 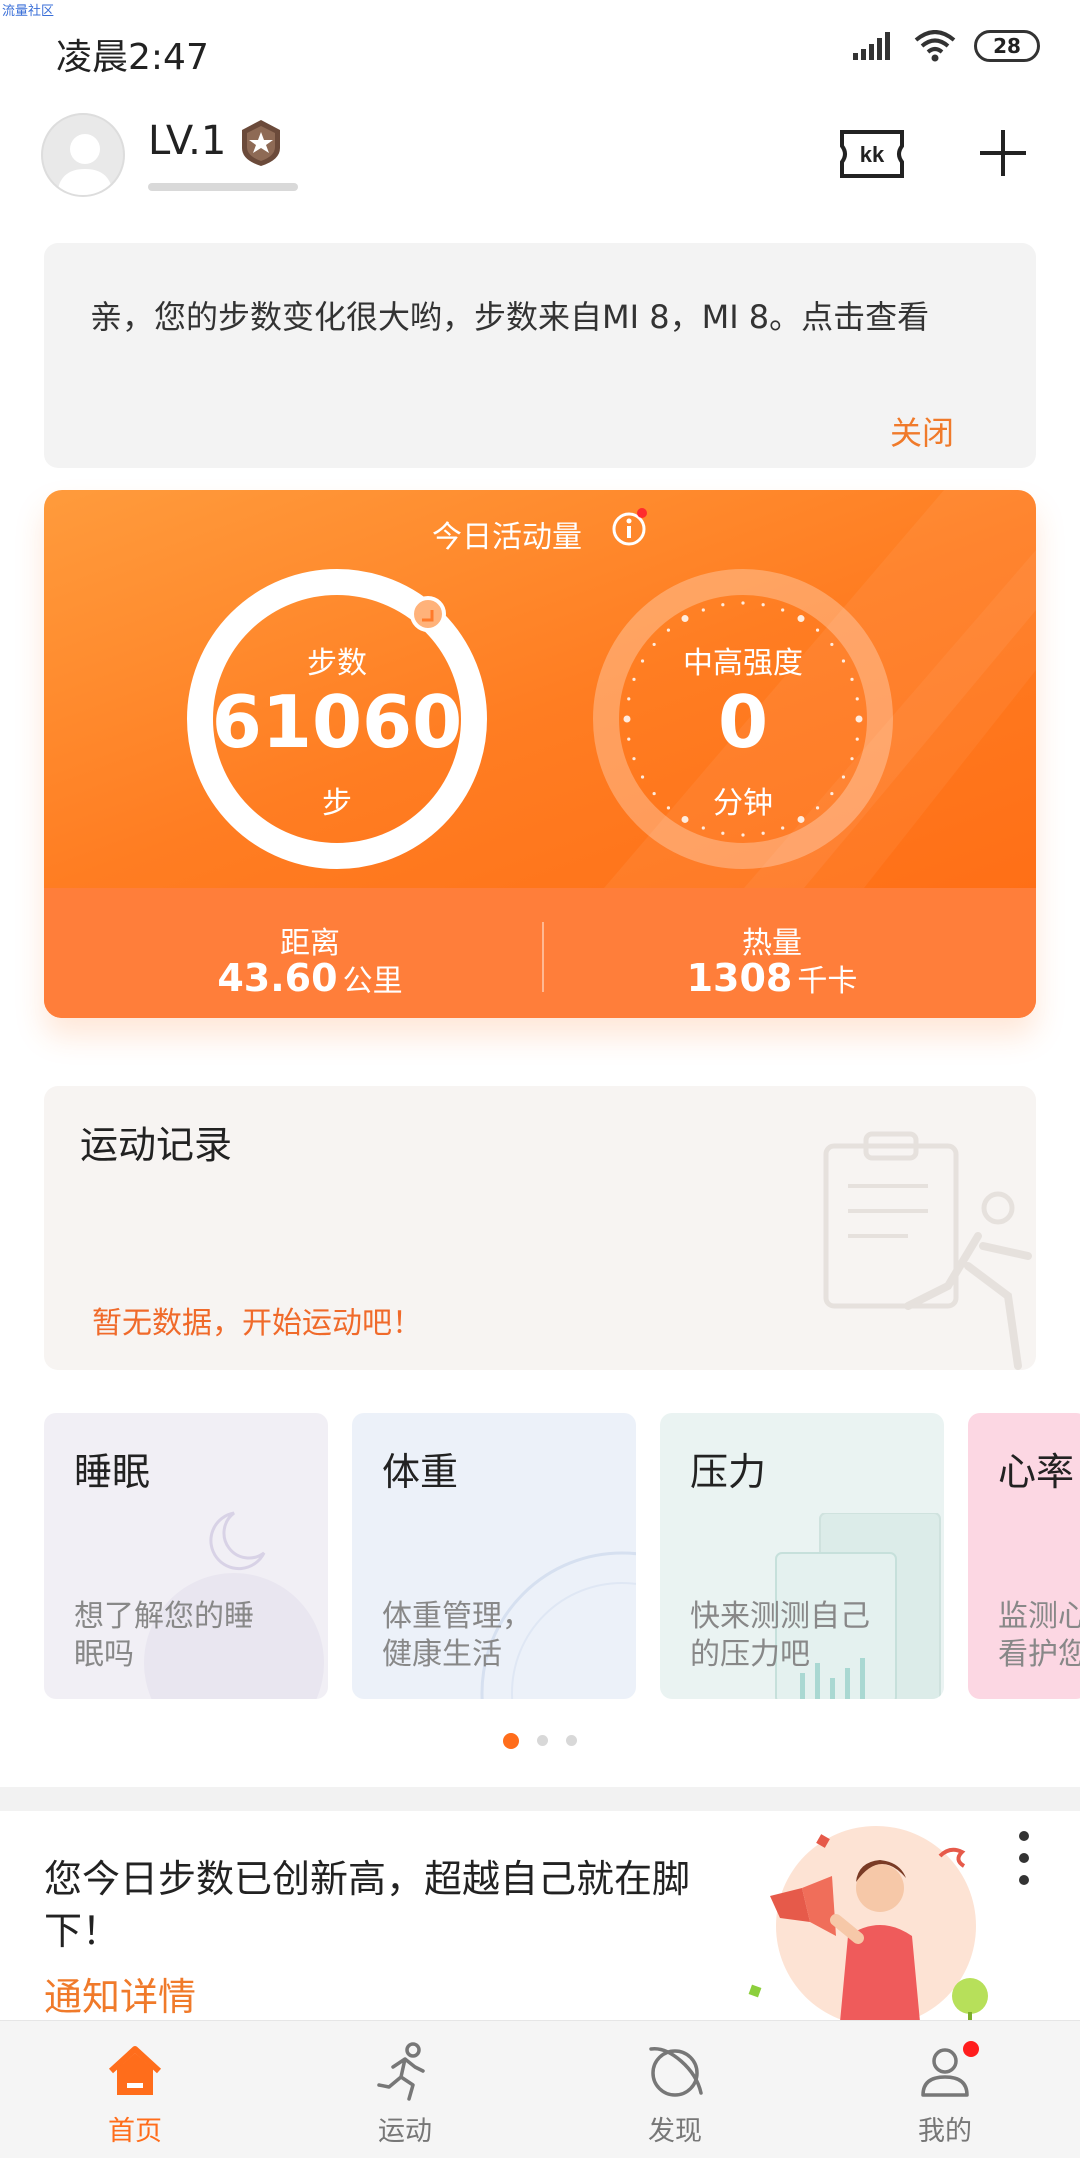 I want to click on nav-label-home: 首页, so click(x=135, y=2131).